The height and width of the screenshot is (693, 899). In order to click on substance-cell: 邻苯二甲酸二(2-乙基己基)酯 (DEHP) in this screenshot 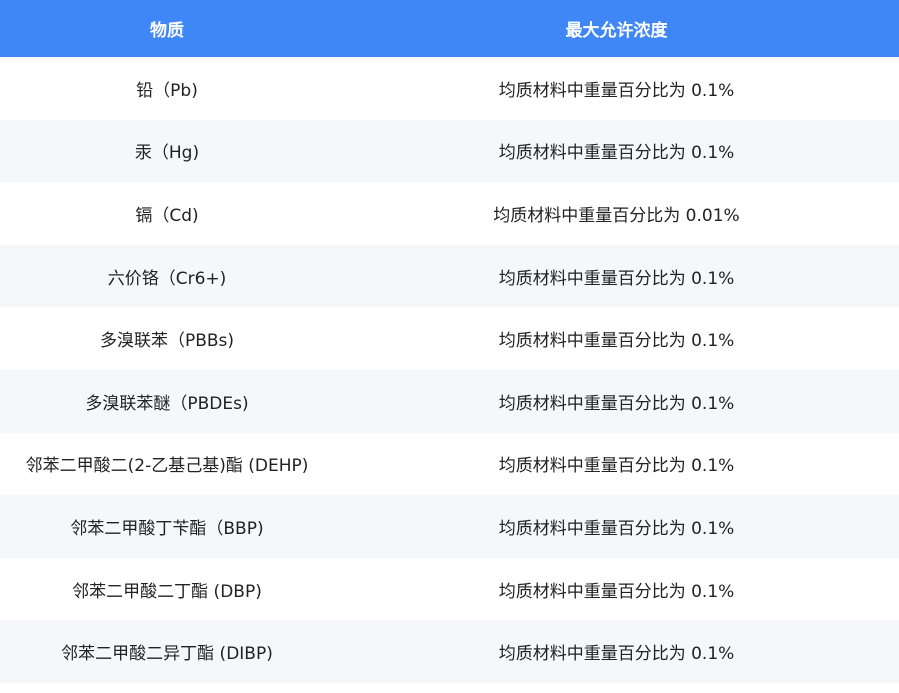, I will do `click(167, 466)`.